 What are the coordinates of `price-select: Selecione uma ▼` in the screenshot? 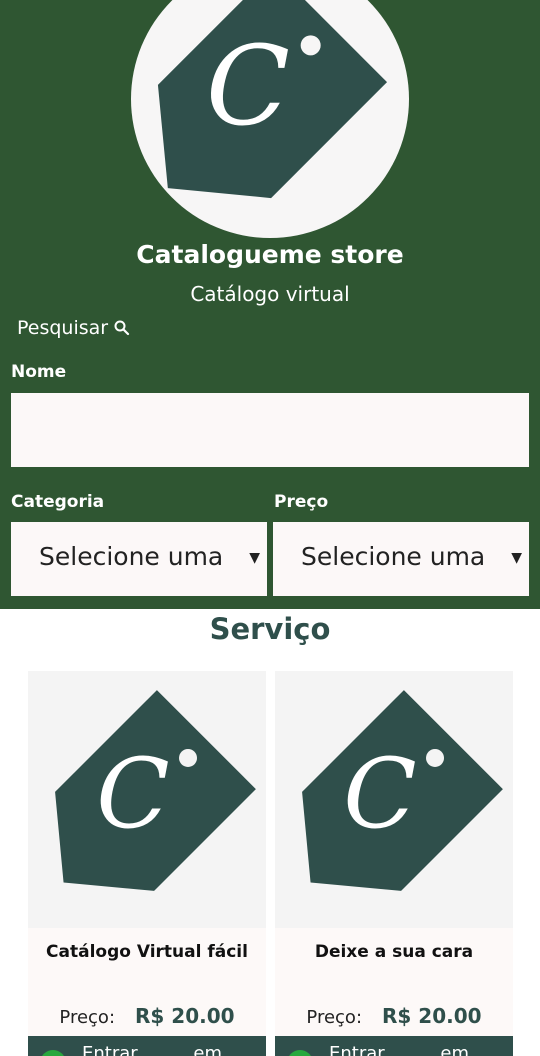 It's located at (401, 559).